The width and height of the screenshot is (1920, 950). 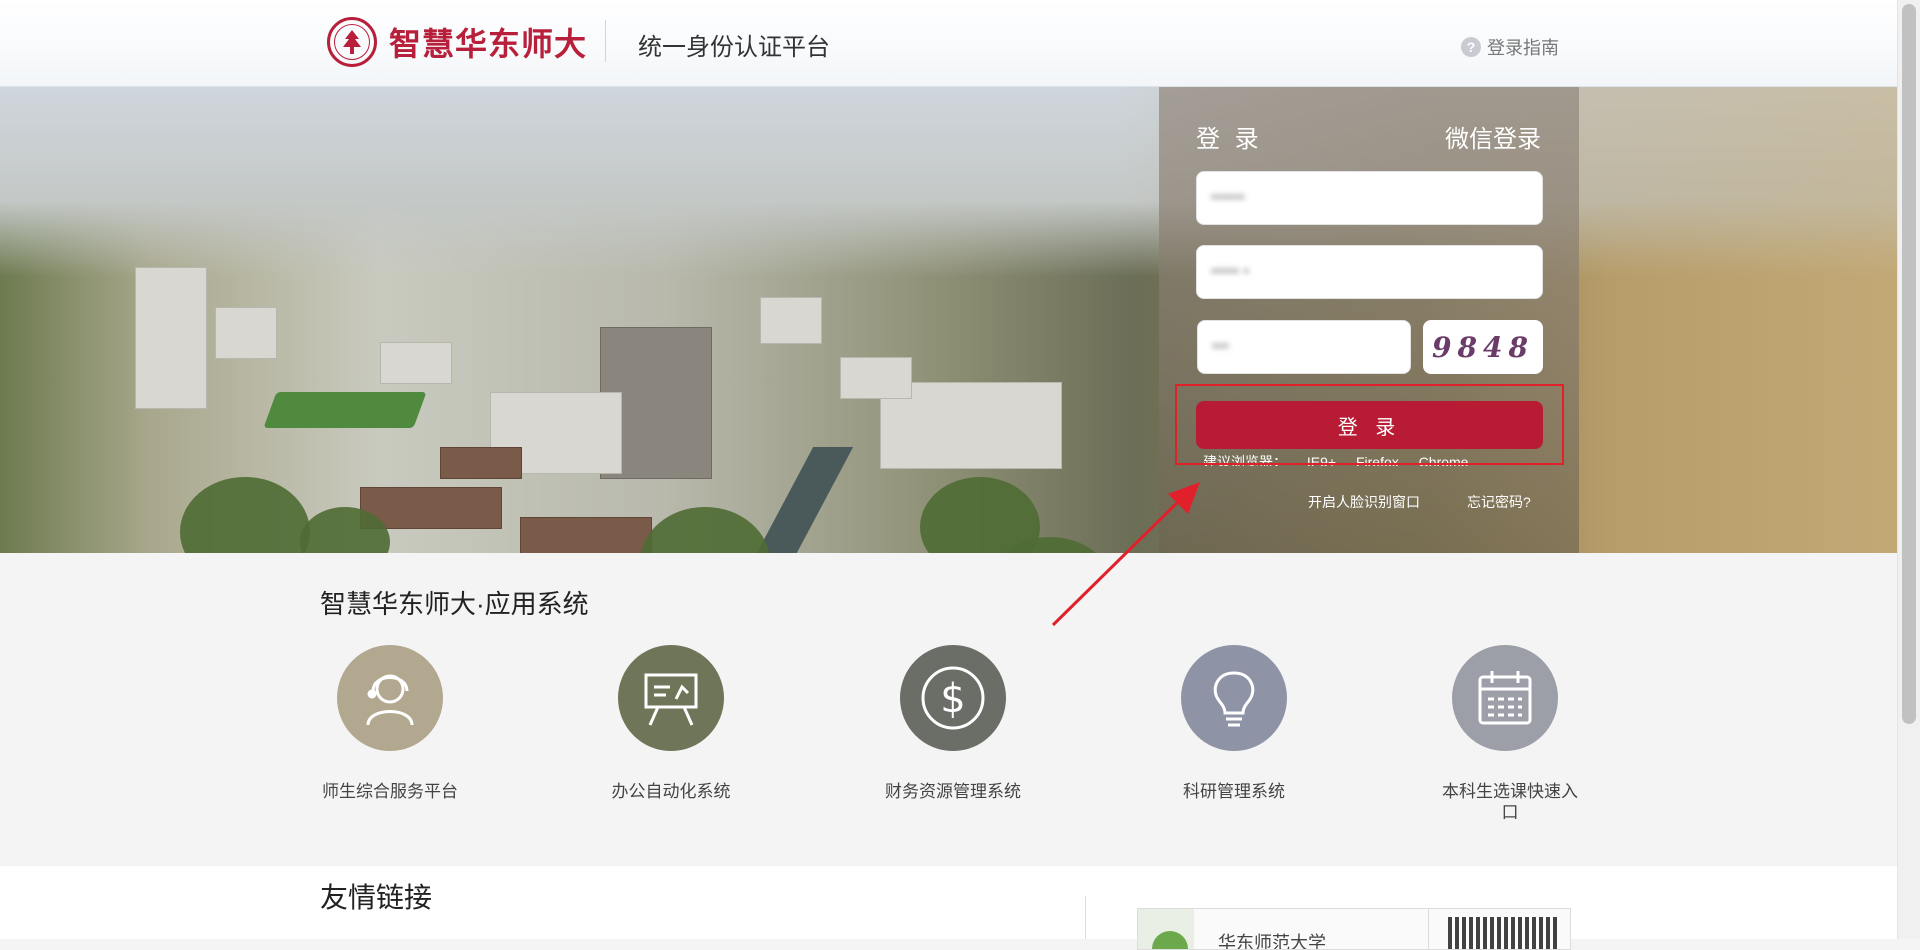 What do you see at coordinates (953, 791) in the screenshot?
I see `app-label: 财务资源管理系统` at bounding box center [953, 791].